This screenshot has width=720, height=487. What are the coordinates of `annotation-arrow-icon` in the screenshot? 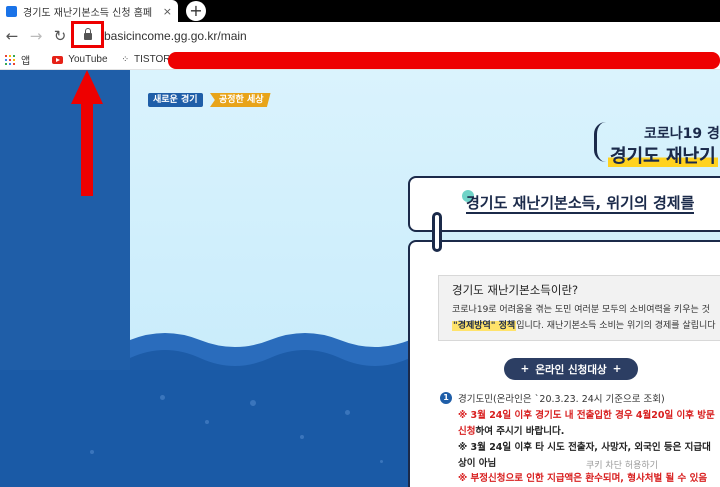 It's located at (87, 133).